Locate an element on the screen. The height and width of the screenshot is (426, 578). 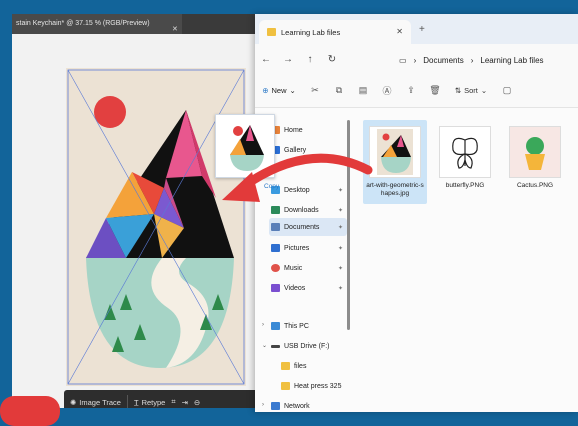
sidebar-item-pictures: Pictures ✦ is located at coordinates (309, 248).